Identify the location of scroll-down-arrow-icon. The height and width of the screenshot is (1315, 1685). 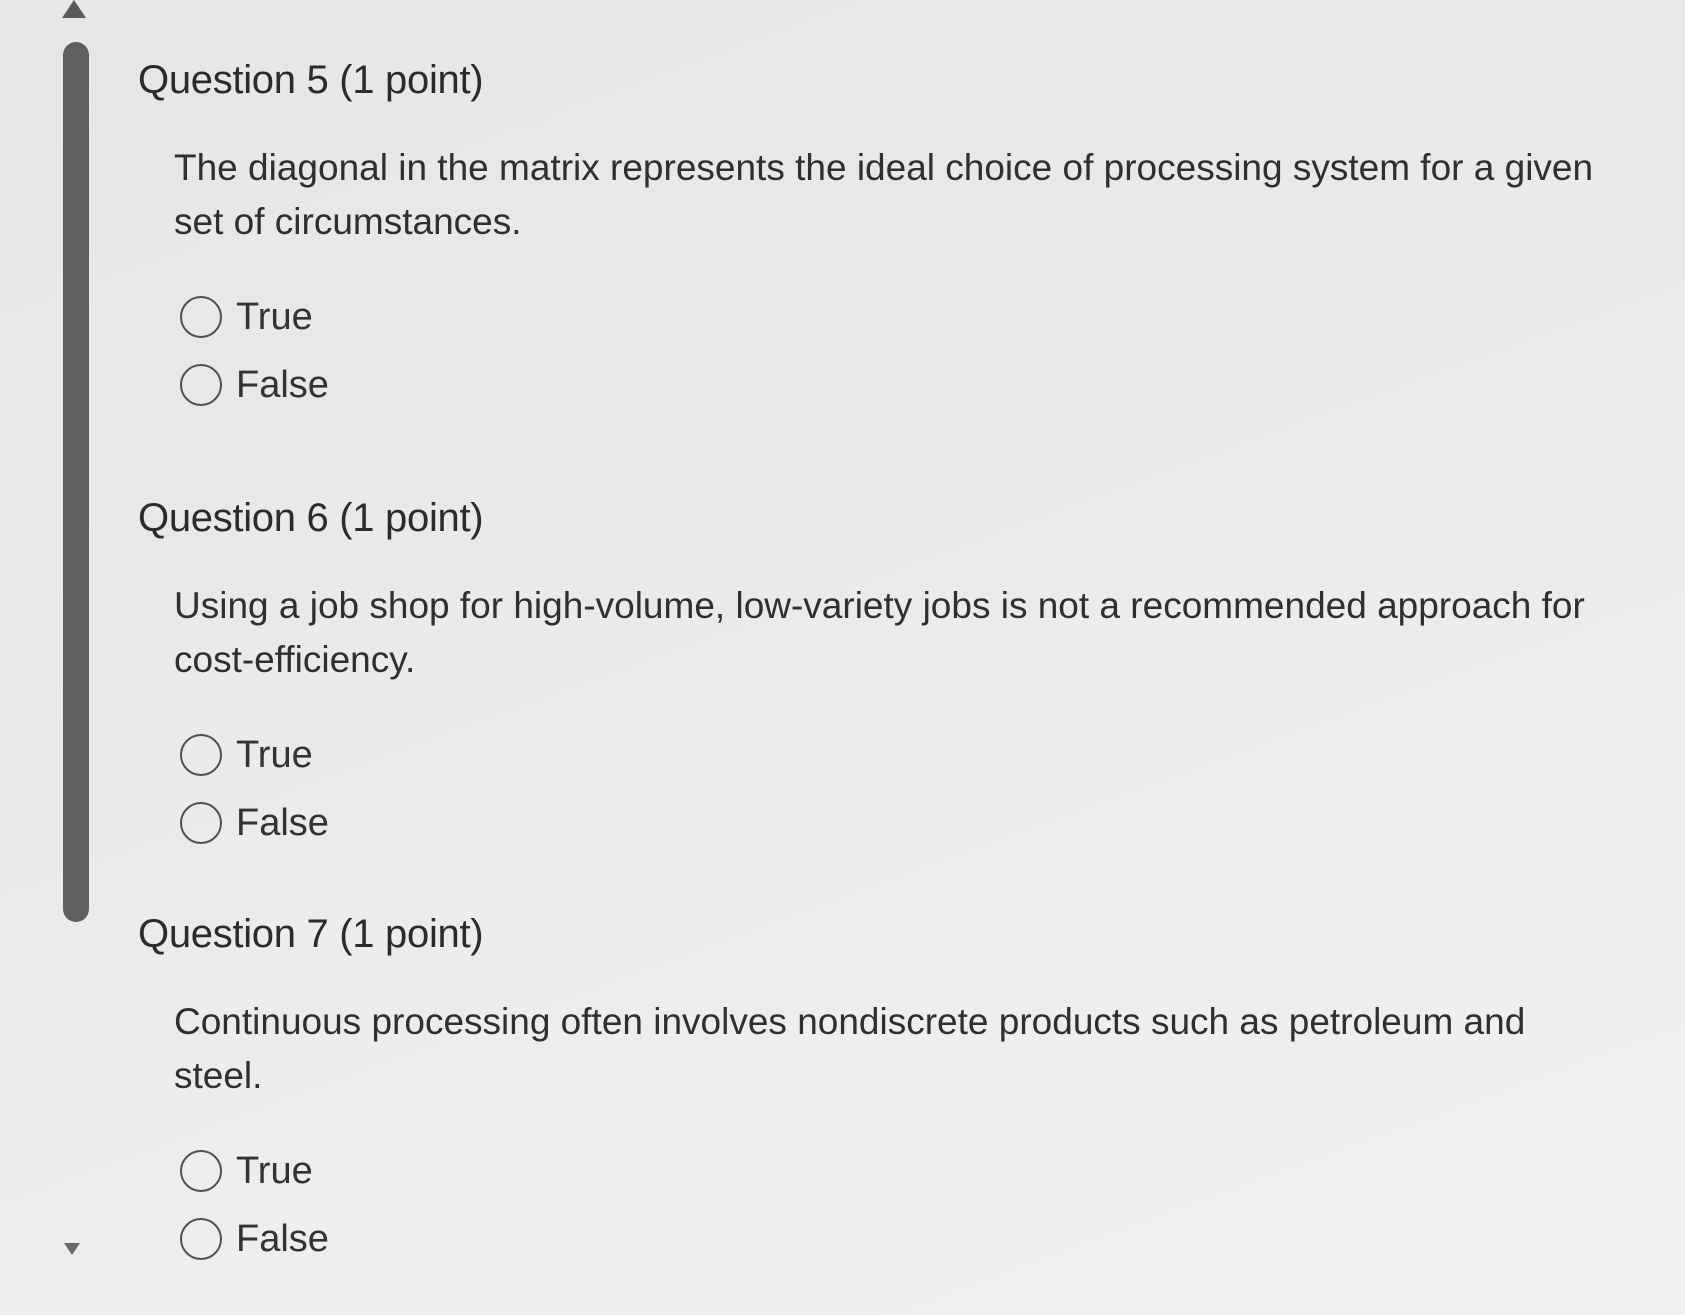
(72, 1249).